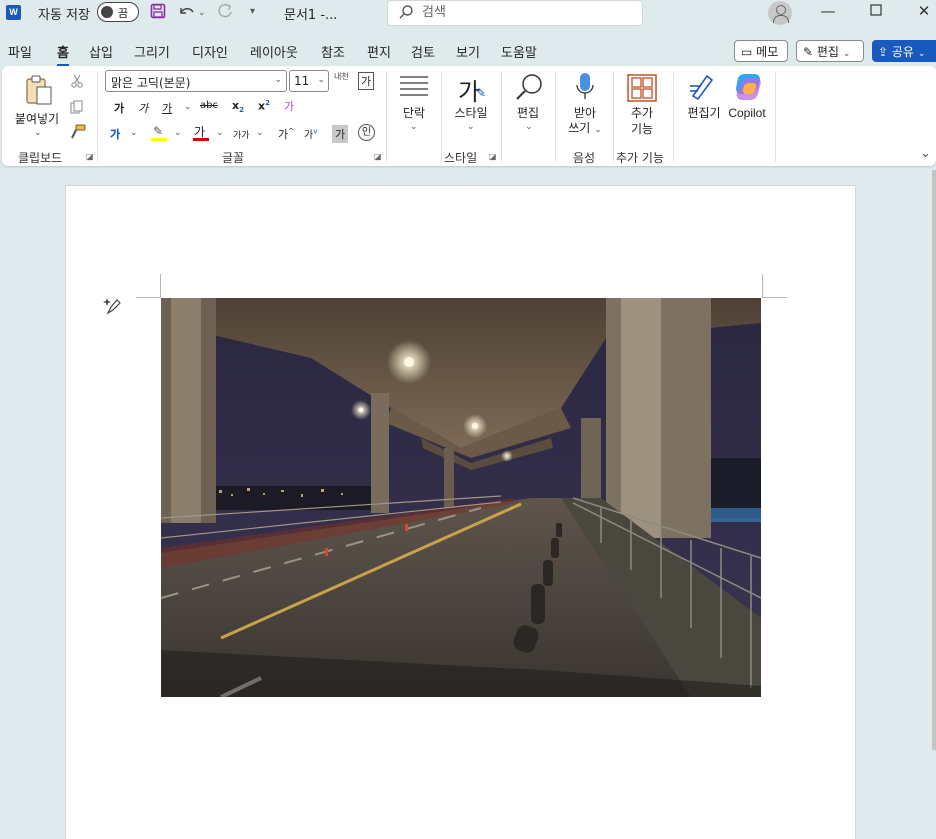 The height and width of the screenshot is (839, 936). I want to click on font-name-select: 맑은 고딕(본문) ⌄, so click(196, 81).